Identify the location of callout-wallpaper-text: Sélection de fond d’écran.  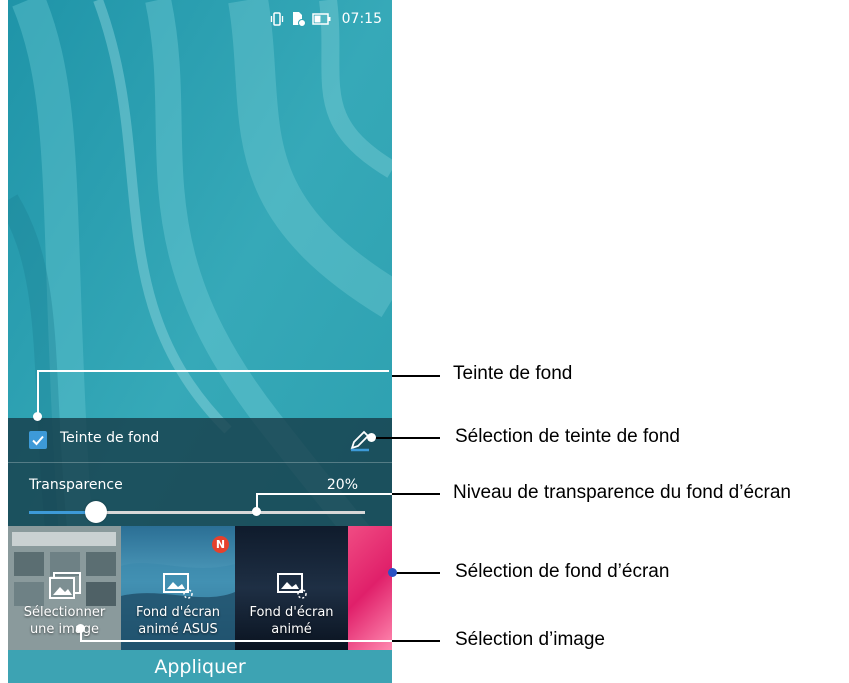
(562, 571).